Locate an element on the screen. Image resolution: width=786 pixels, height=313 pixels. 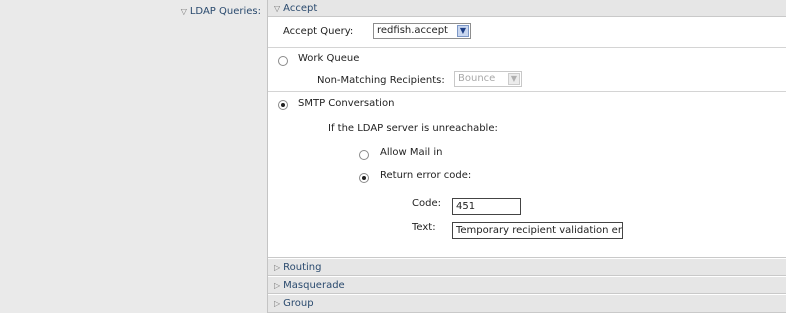
masquerade-section-header: ▷ Masquerade is located at coordinates (527, 285).